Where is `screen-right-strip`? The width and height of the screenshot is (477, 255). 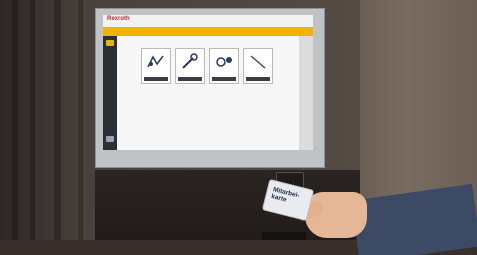
screen-right-strip is located at coordinates (306, 93).